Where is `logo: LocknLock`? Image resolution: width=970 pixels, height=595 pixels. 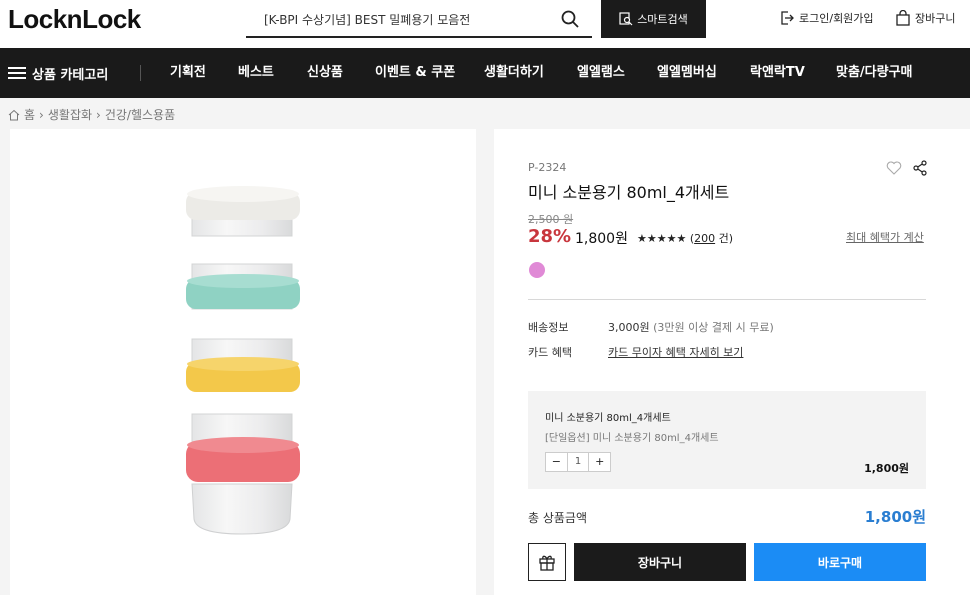
logo: LocknLock is located at coordinates (74, 19).